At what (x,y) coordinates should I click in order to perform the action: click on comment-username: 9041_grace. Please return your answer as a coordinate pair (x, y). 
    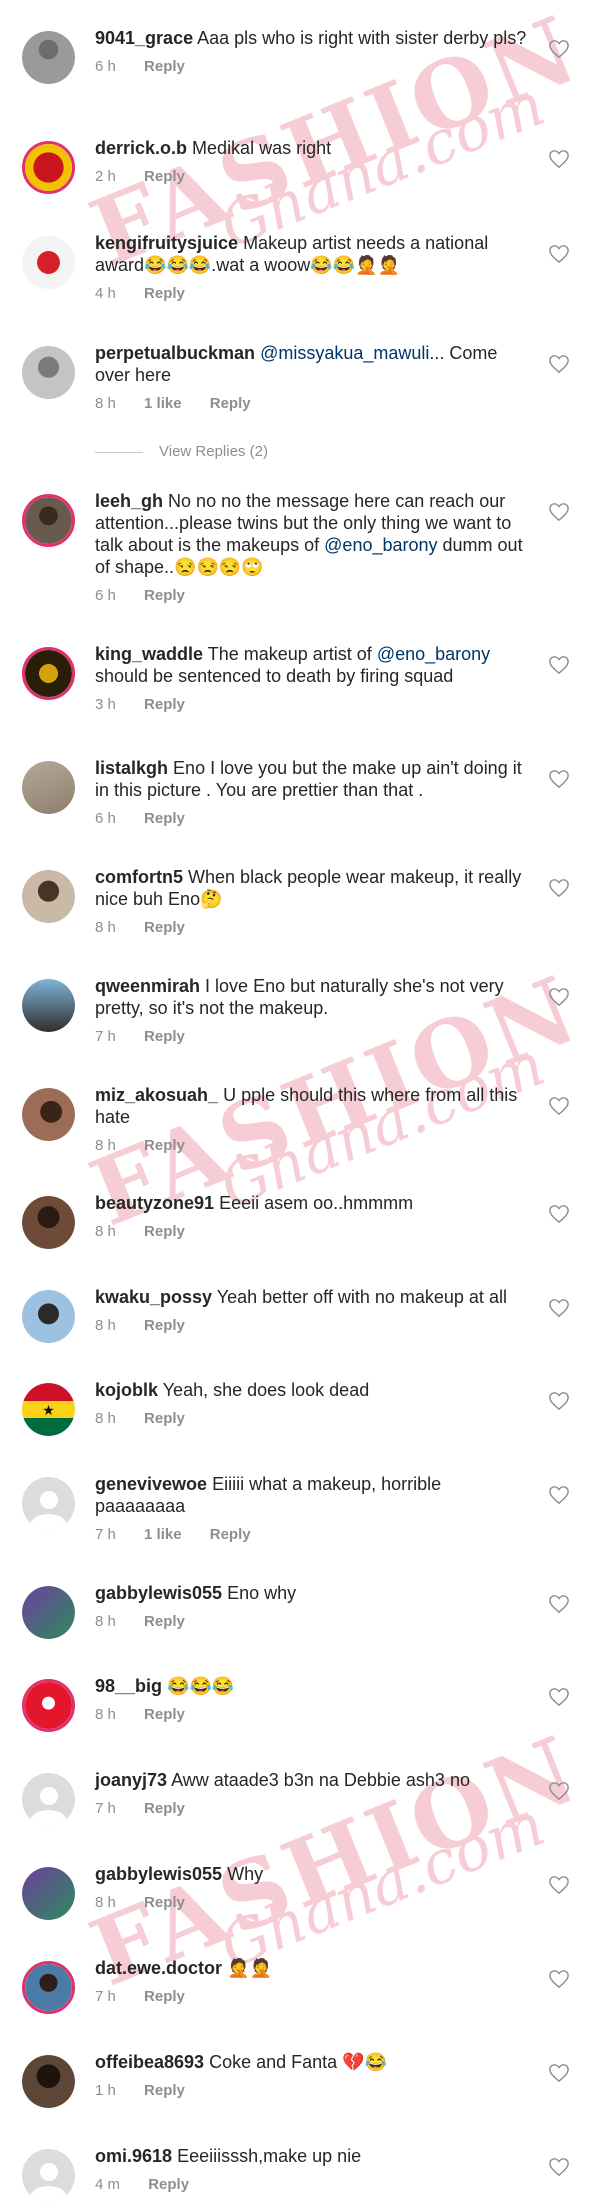
    Looking at the image, I should click on (144, 38).